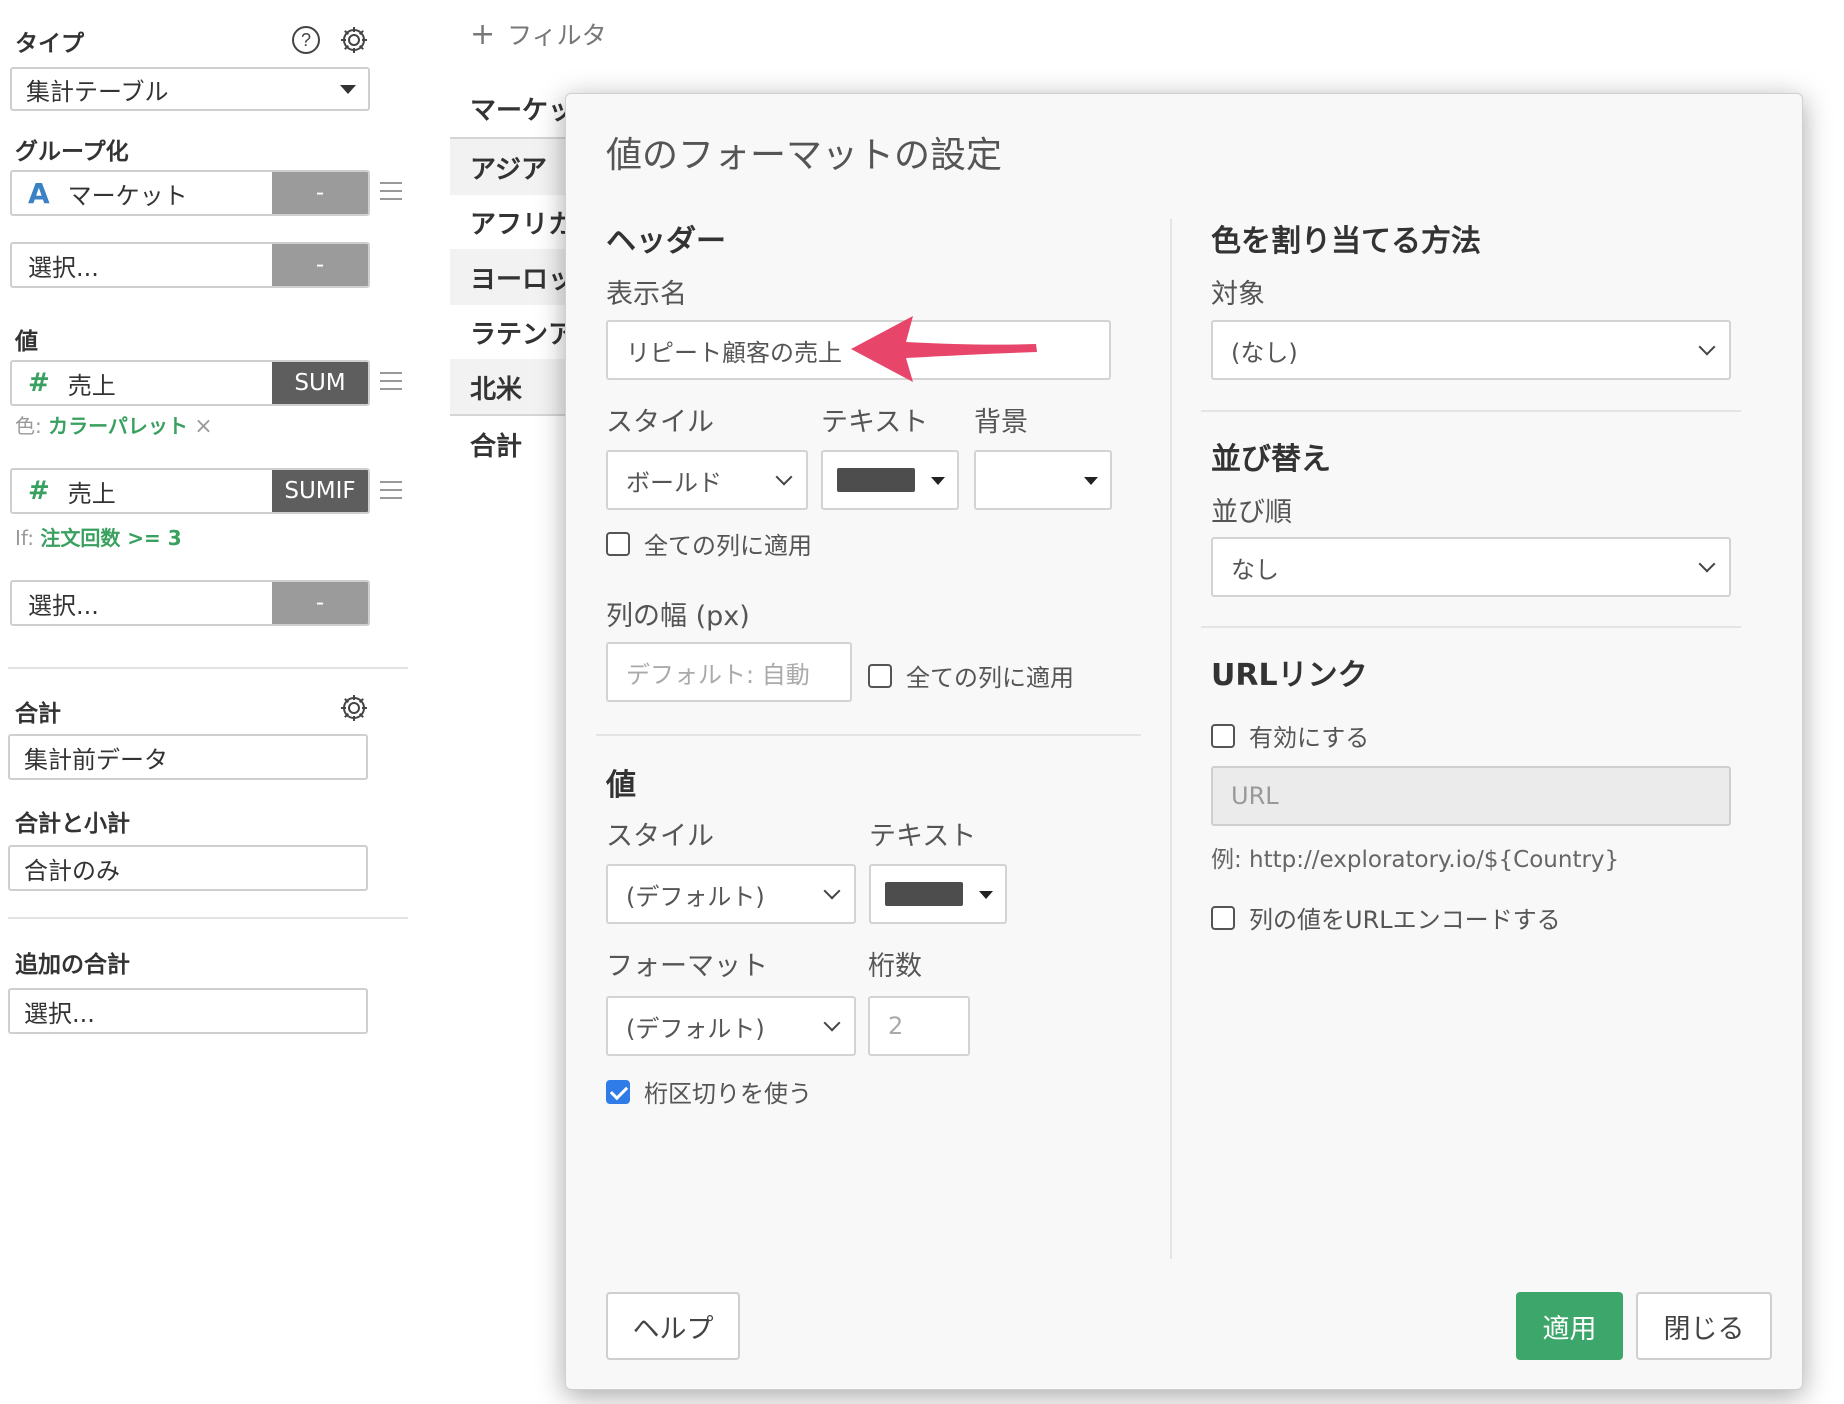  I want to click on type-select-value: 集計テーブル, so click(97, 91).